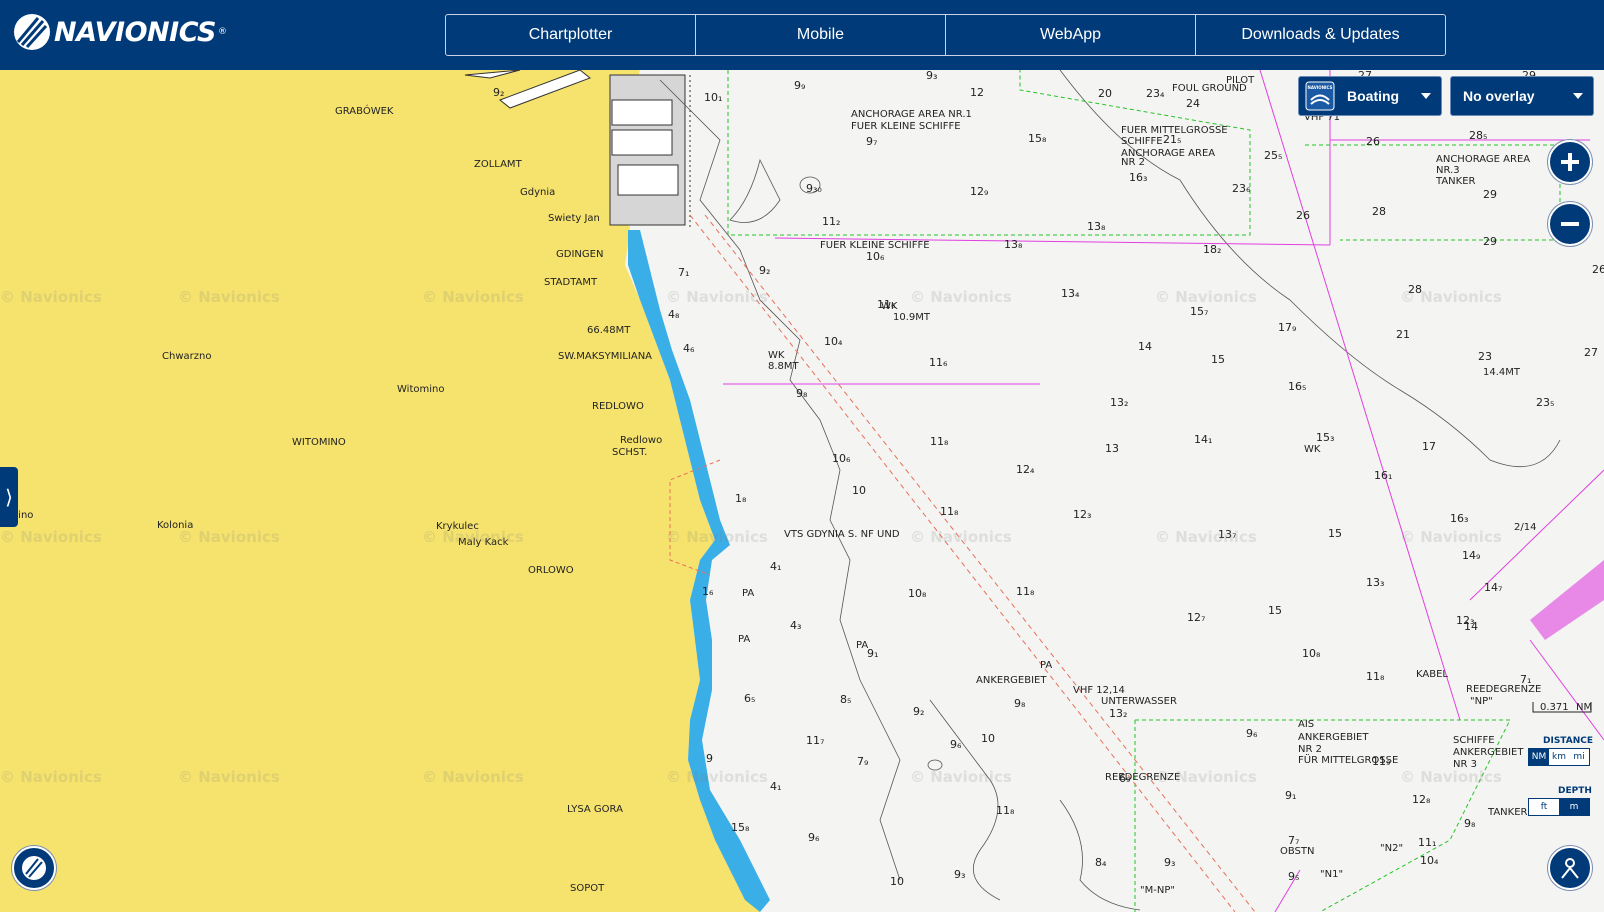 The image size is (1604, 912). What do you see at coordinates (1082, 514) in the screenshot?
I see `depth-sounding: 12₃` at bounding box center [1082, 514].